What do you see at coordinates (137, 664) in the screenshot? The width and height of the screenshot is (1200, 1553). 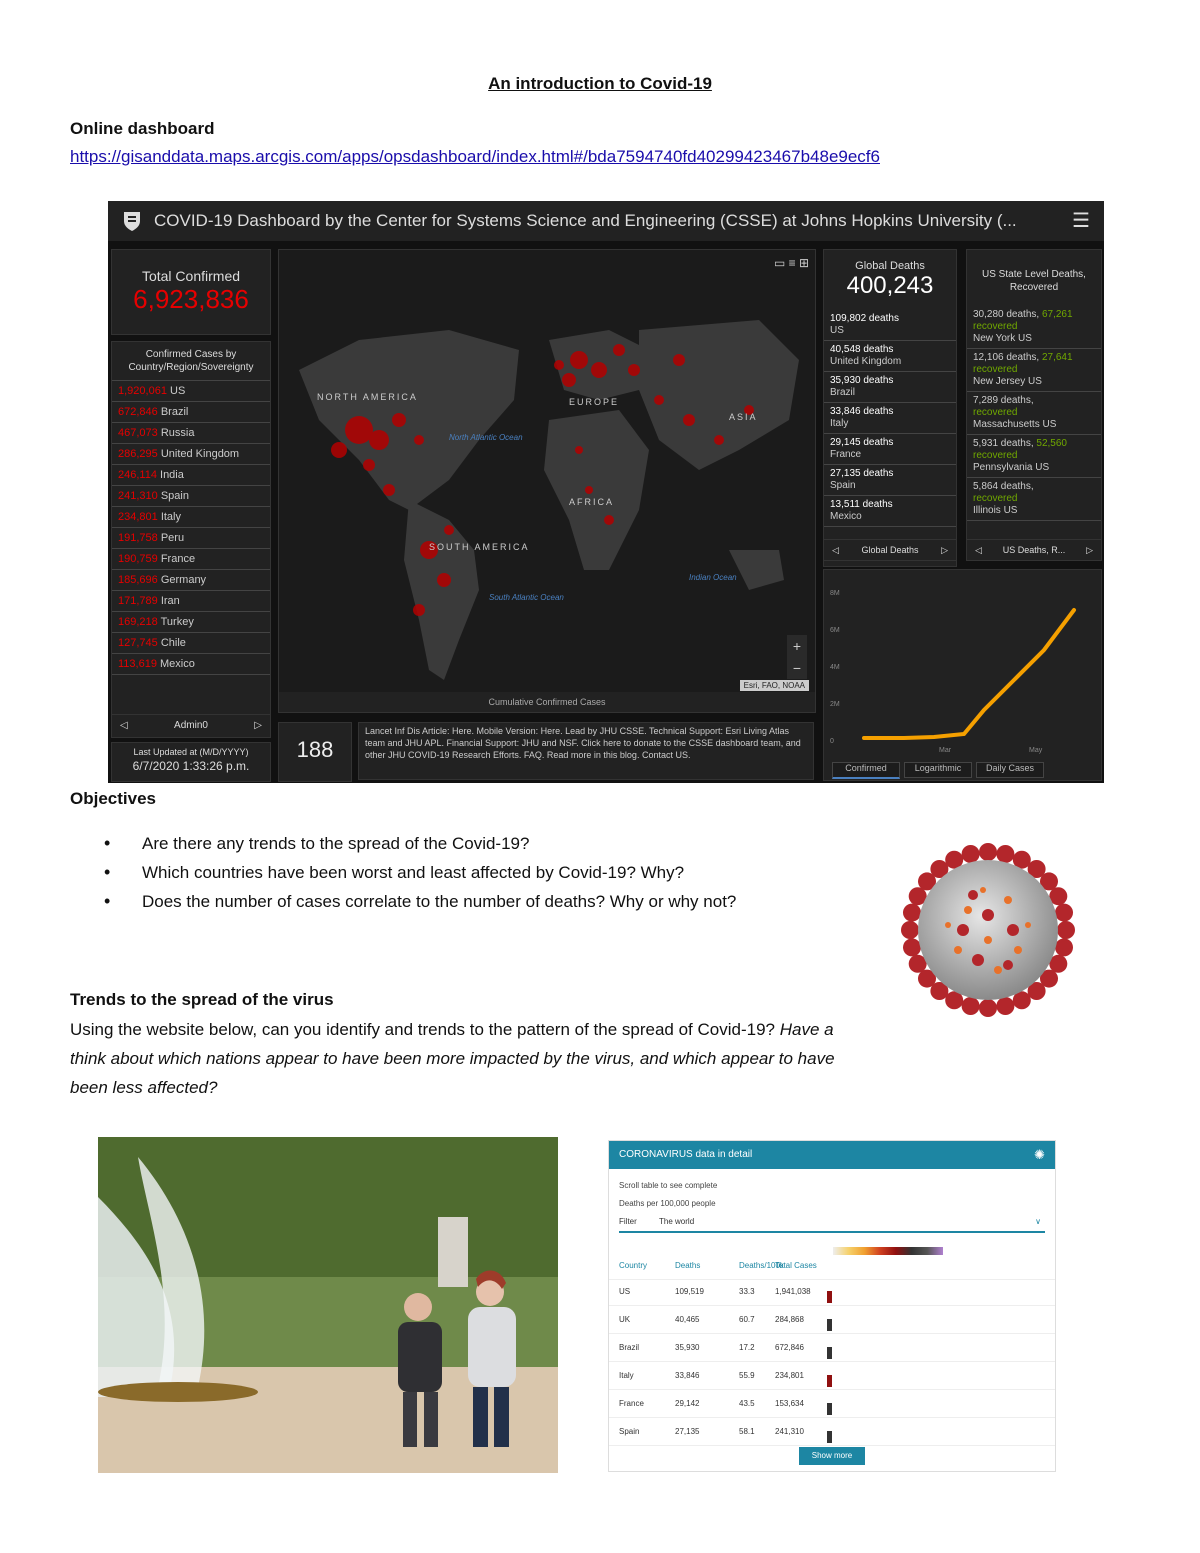 I see `country-cases: 113,619` at bounding box center [137, 664].